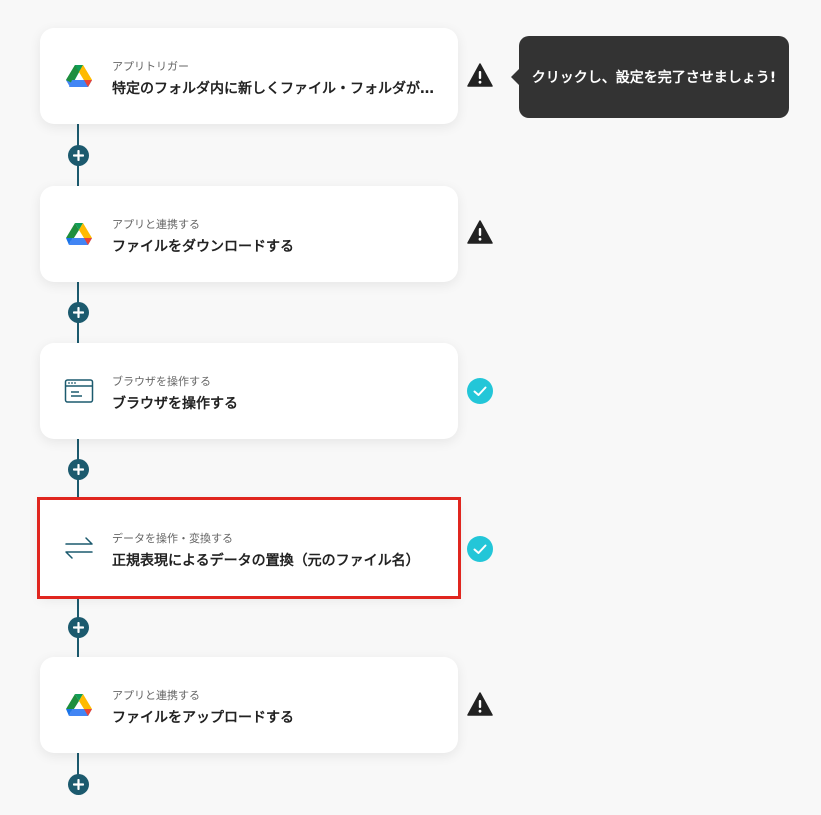 The width and height of the screenshot is (821, 815). Describe the element at coordinates (79, 548) in the screenshot. I see `swap-arrows-icon` at that location.